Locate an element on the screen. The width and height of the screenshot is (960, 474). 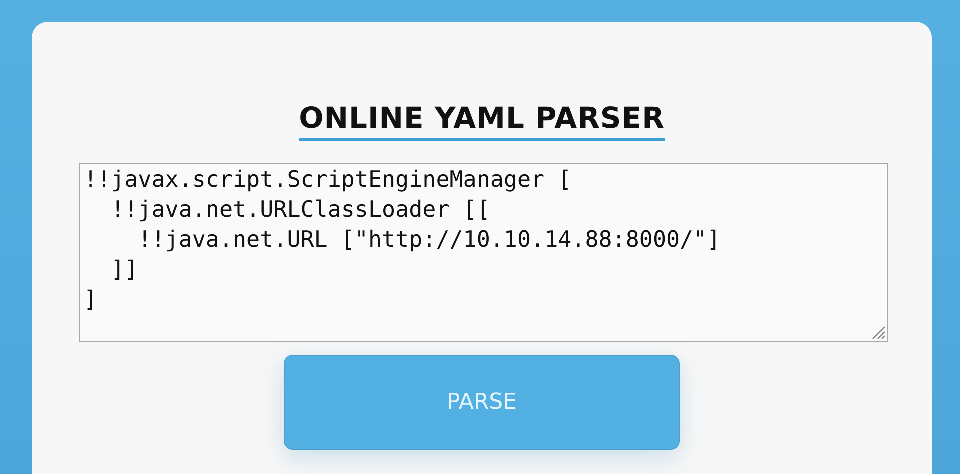
resize-grip-icon is located at coordinates (878, 332).